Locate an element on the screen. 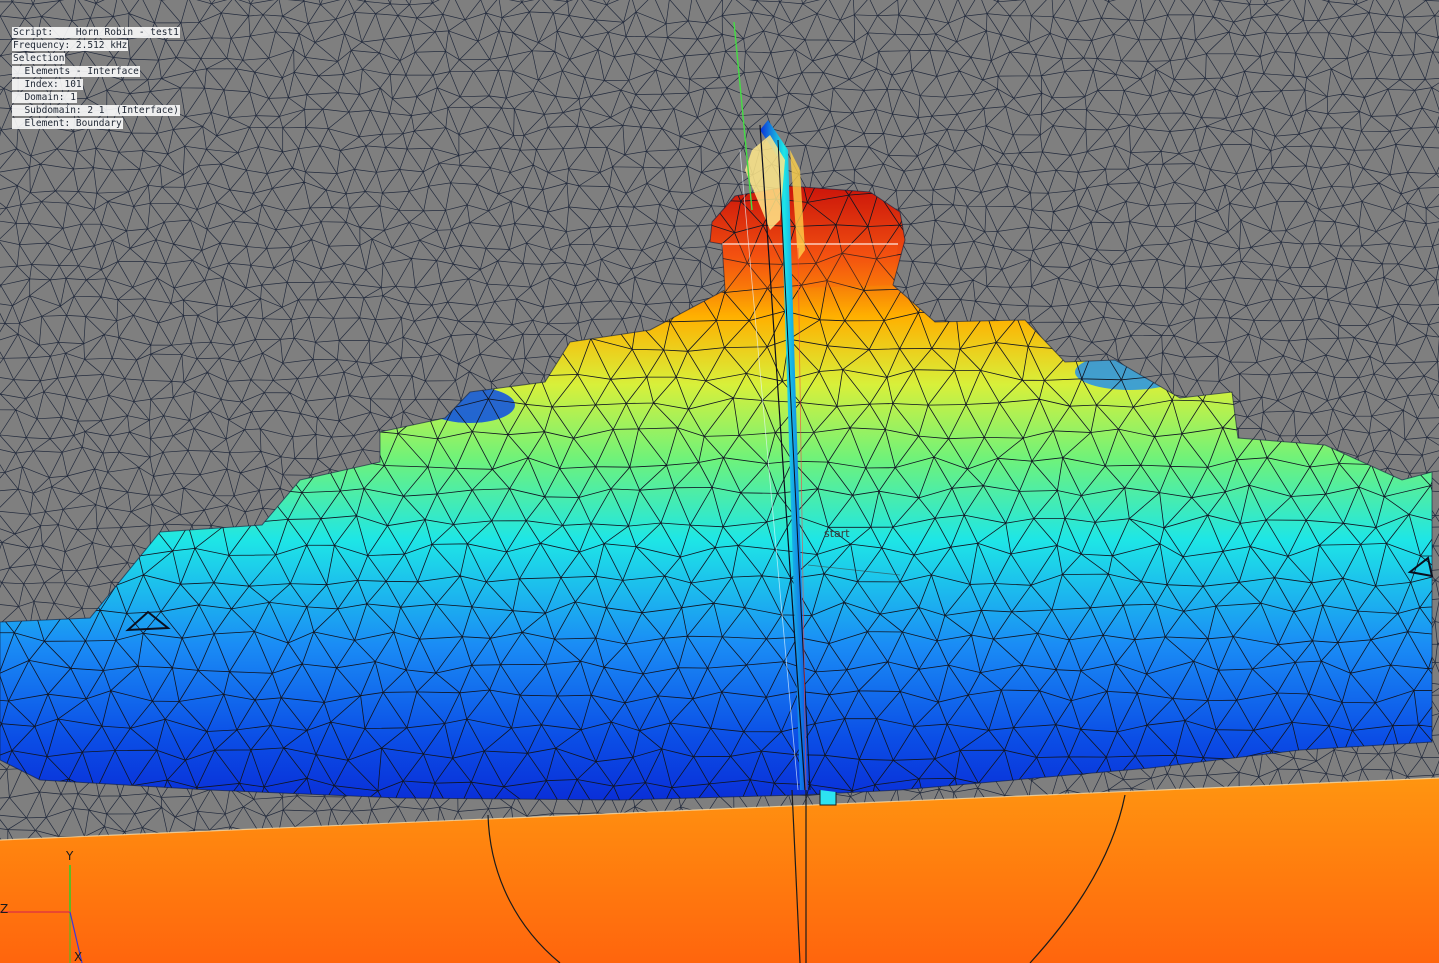  axis-y-label: Y is located at coordinates (70, 856).